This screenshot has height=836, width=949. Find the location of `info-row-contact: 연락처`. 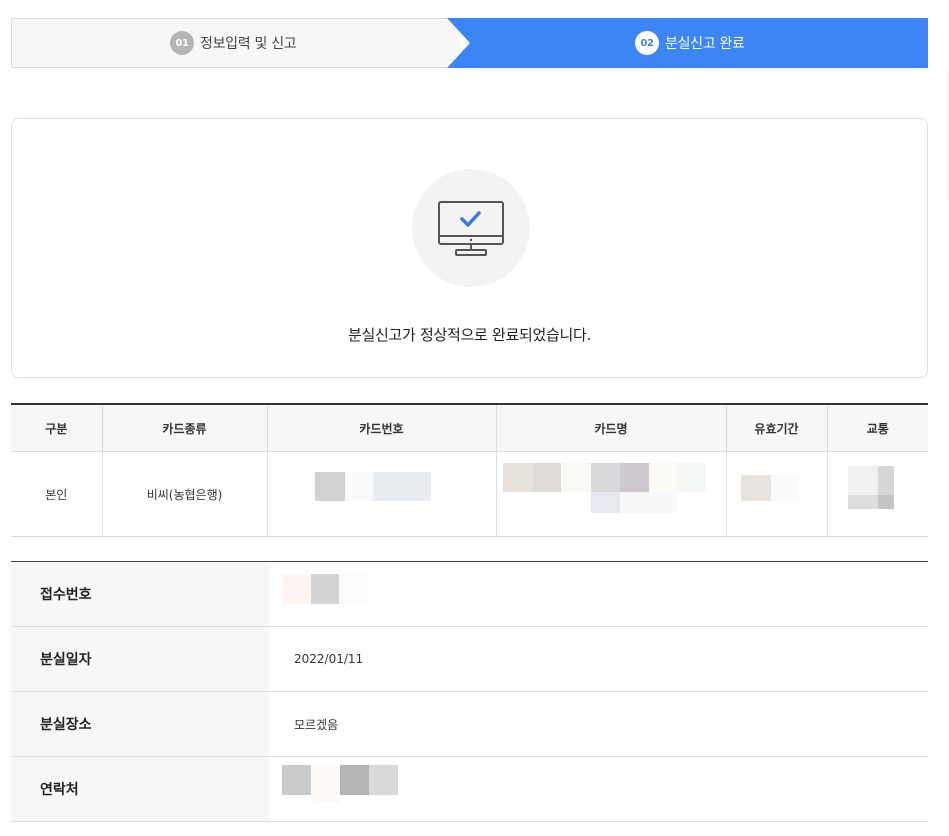

info-row-contact: 연락처 is located at coordinates (469, 789).